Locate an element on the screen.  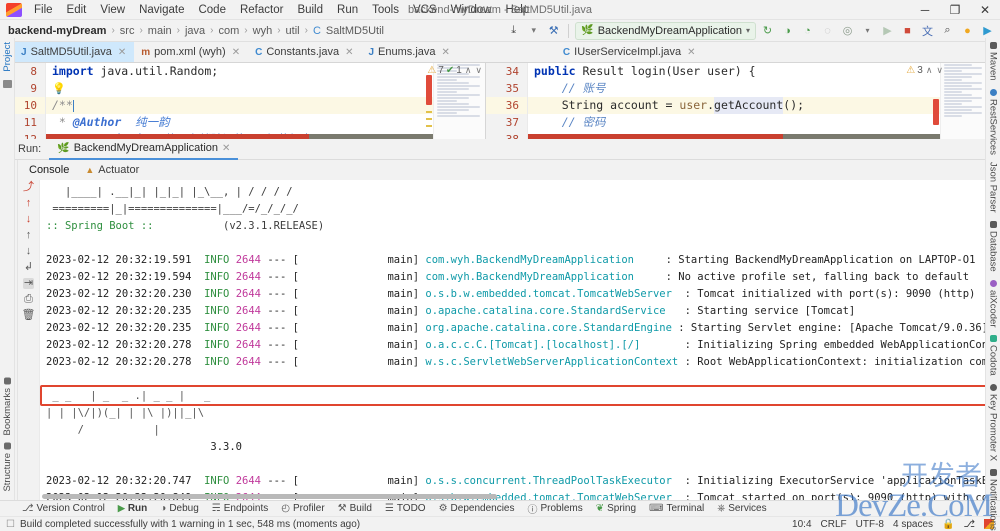
status-tab-build: ⚒ Build is located at coordinates (355, 508).